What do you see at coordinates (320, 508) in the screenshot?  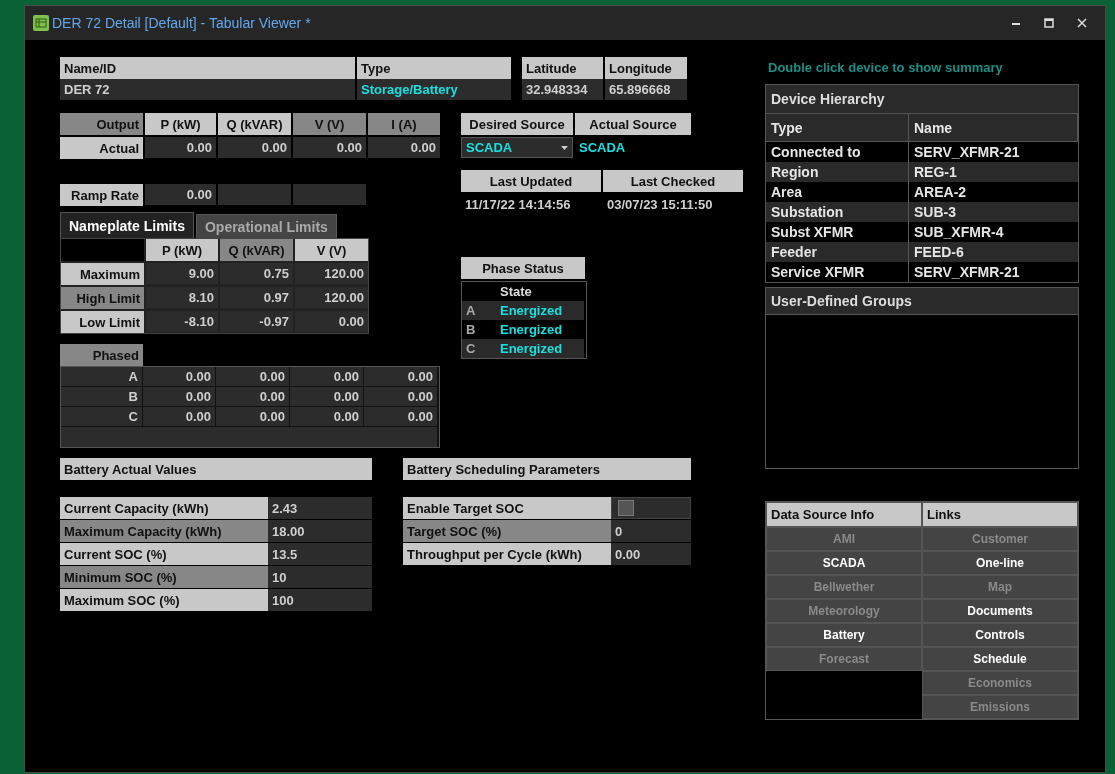 I see `table-cell: 2.43` at bounding box center [320, 508].